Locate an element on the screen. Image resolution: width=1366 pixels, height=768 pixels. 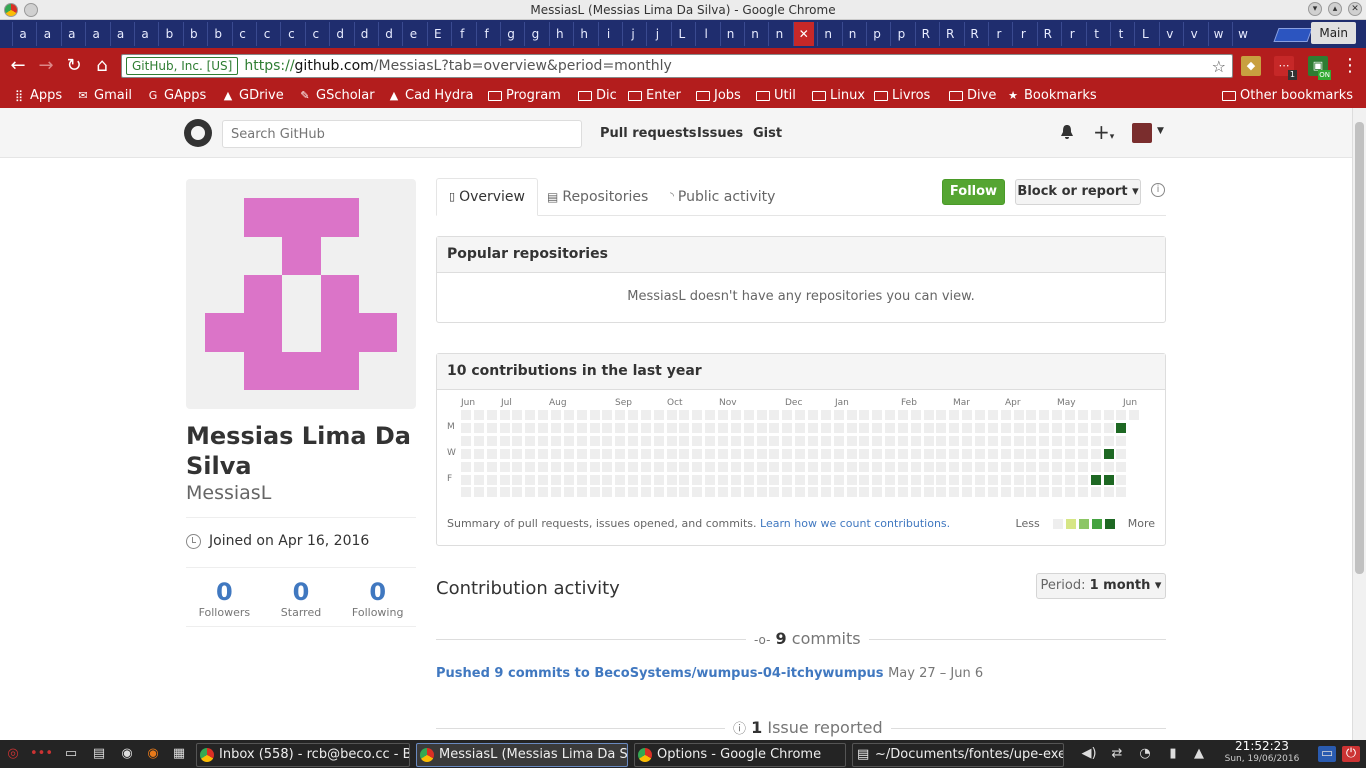
bookmark-gmail: ✉ Gmail is located at coordinates (104, 96).